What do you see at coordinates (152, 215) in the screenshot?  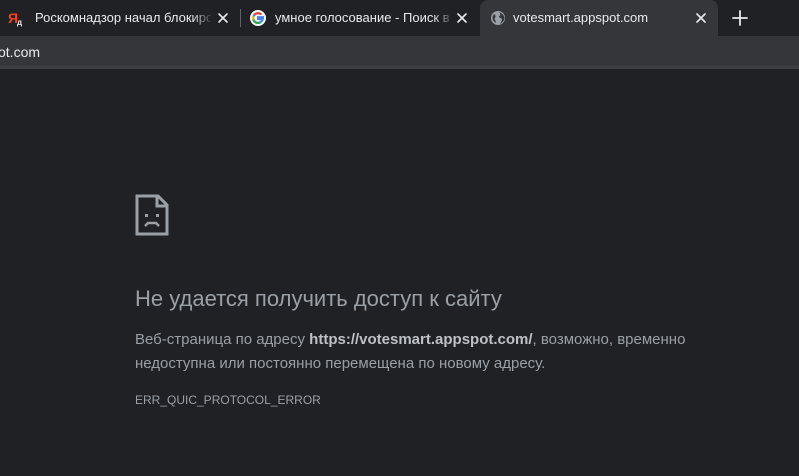 I see `sad-page-icon` at bounding box center [152, 215].